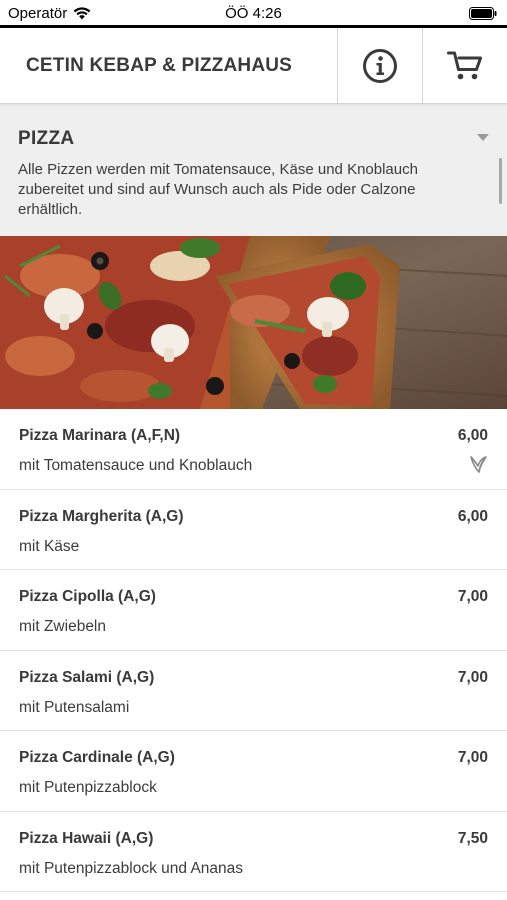 This screenshot has height=900, width=507. Describe the element at coordinates (100, 435) in the screenshot. I see `product-name: Pizza Marinara (A,F,N)` at that location.